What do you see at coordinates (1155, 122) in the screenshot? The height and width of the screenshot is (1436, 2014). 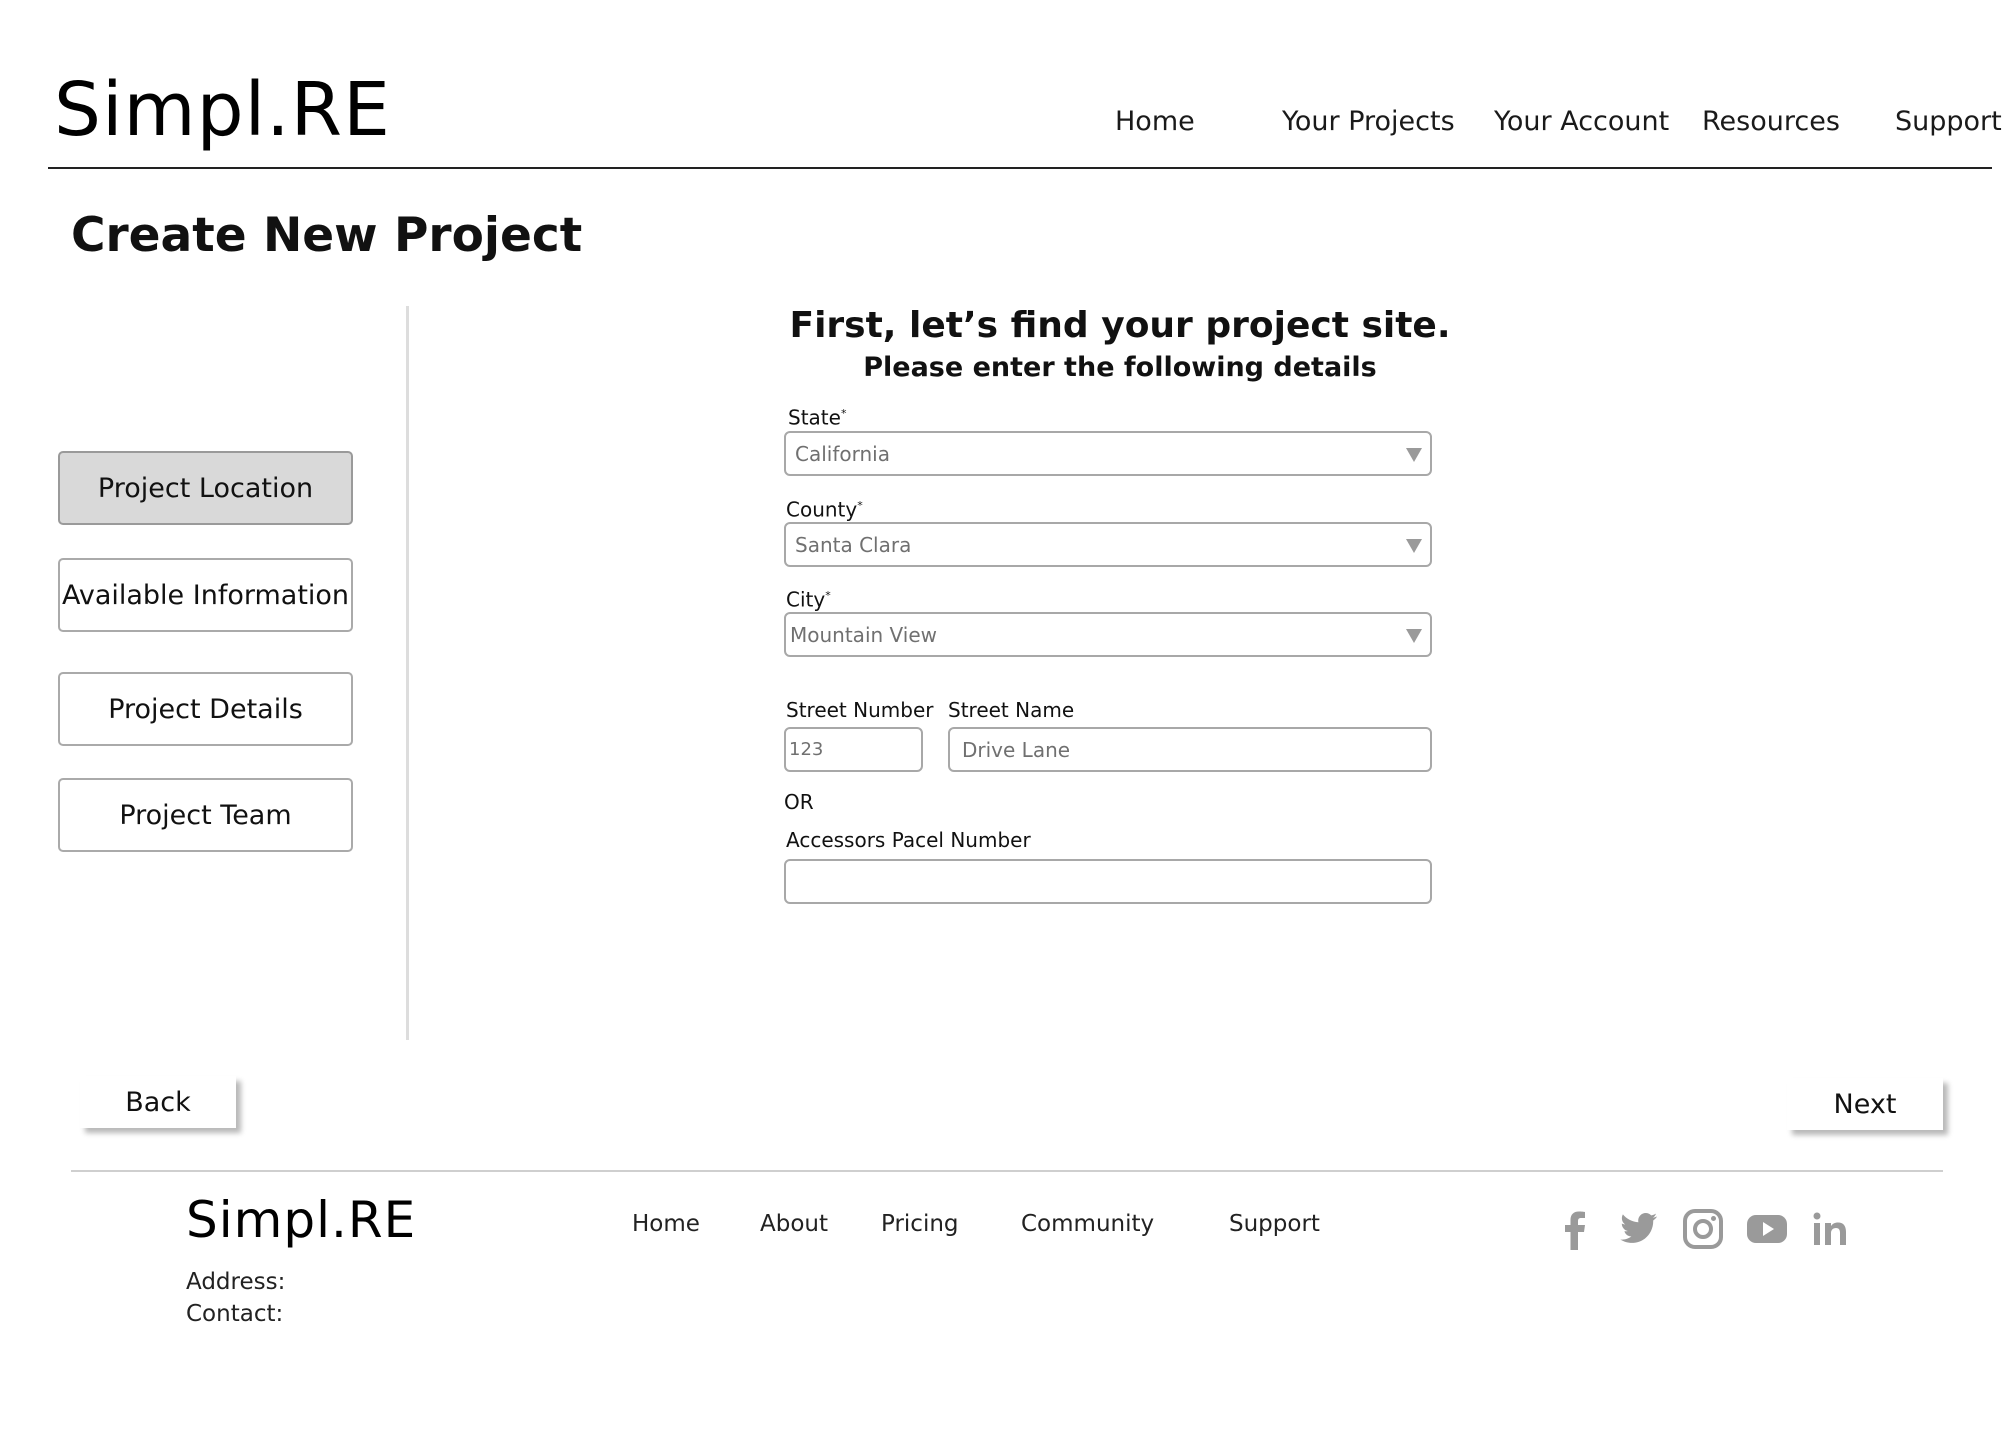 I see `nav-home: Home` at bounding box center [1155, 122].